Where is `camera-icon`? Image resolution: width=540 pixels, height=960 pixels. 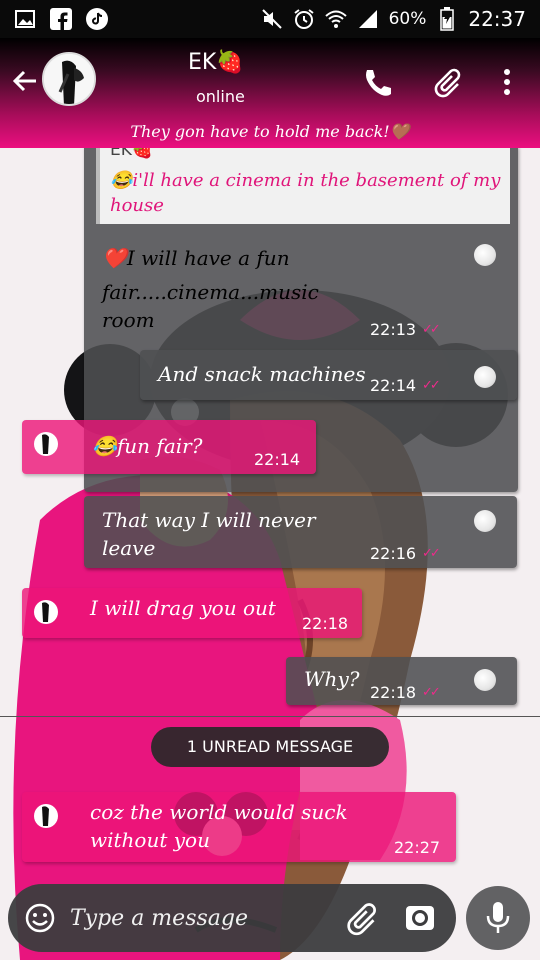
camera-icon is located at coordinates (420, 918).